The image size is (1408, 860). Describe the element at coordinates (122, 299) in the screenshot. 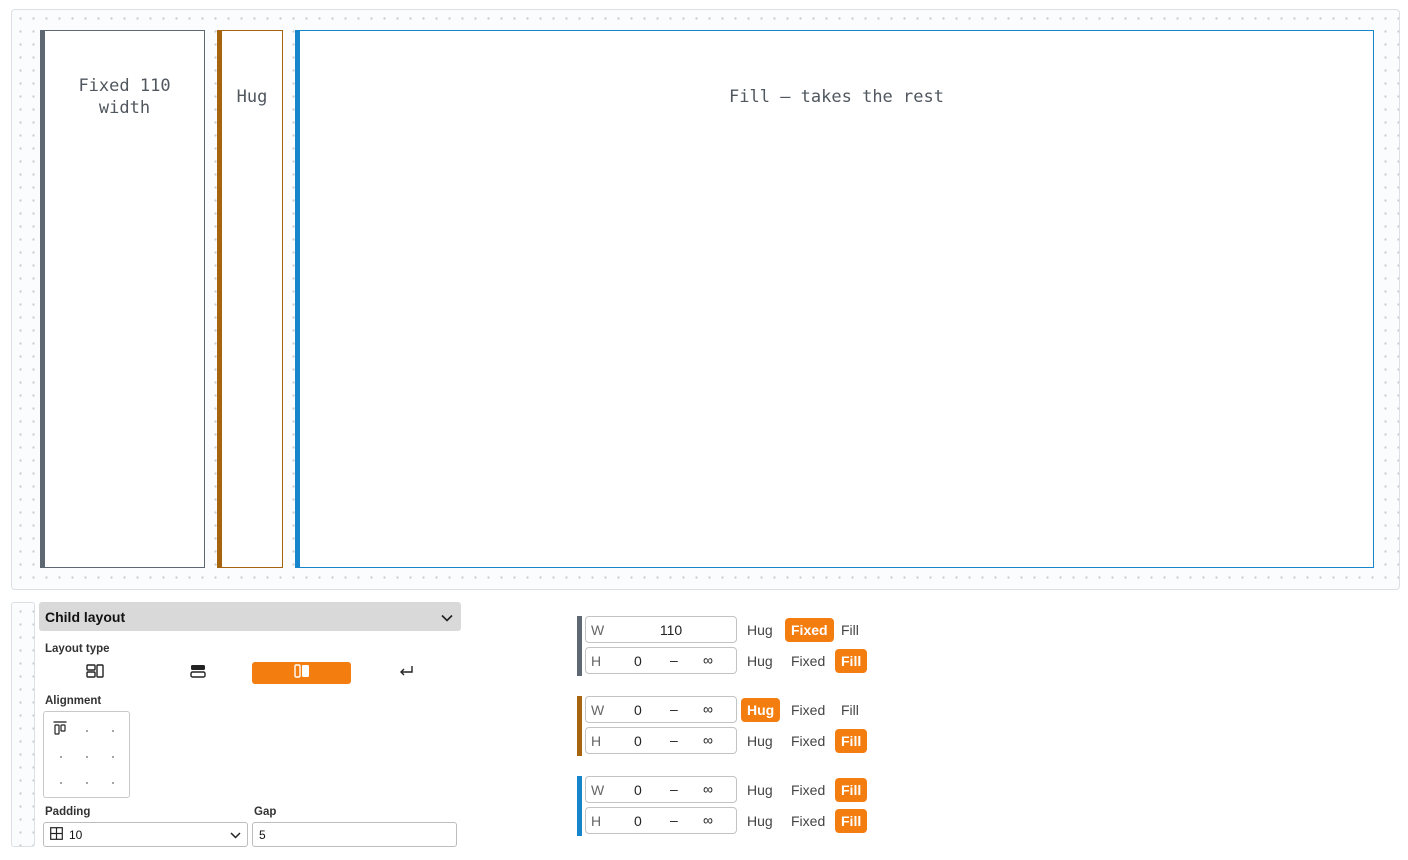

I see `frame-fixed: Fixed 110 width` at that location.